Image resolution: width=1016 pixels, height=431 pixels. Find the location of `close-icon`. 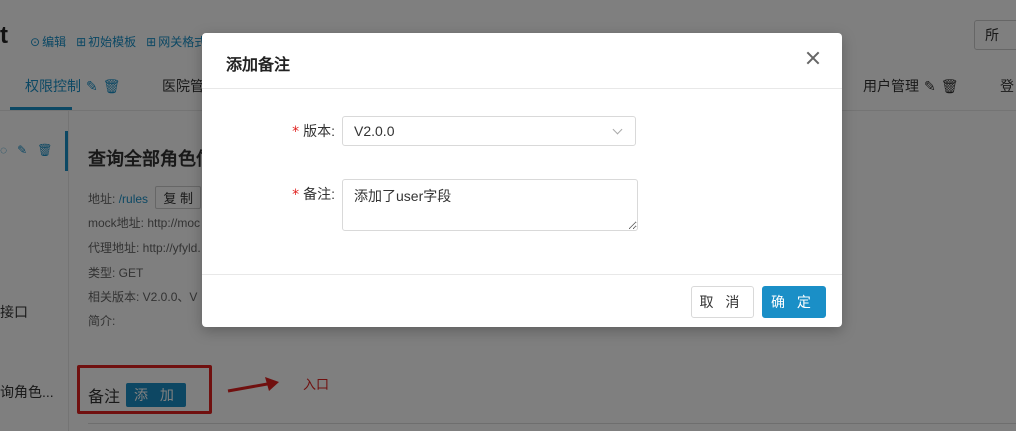

close-icon is located at coordinates (813, 58).